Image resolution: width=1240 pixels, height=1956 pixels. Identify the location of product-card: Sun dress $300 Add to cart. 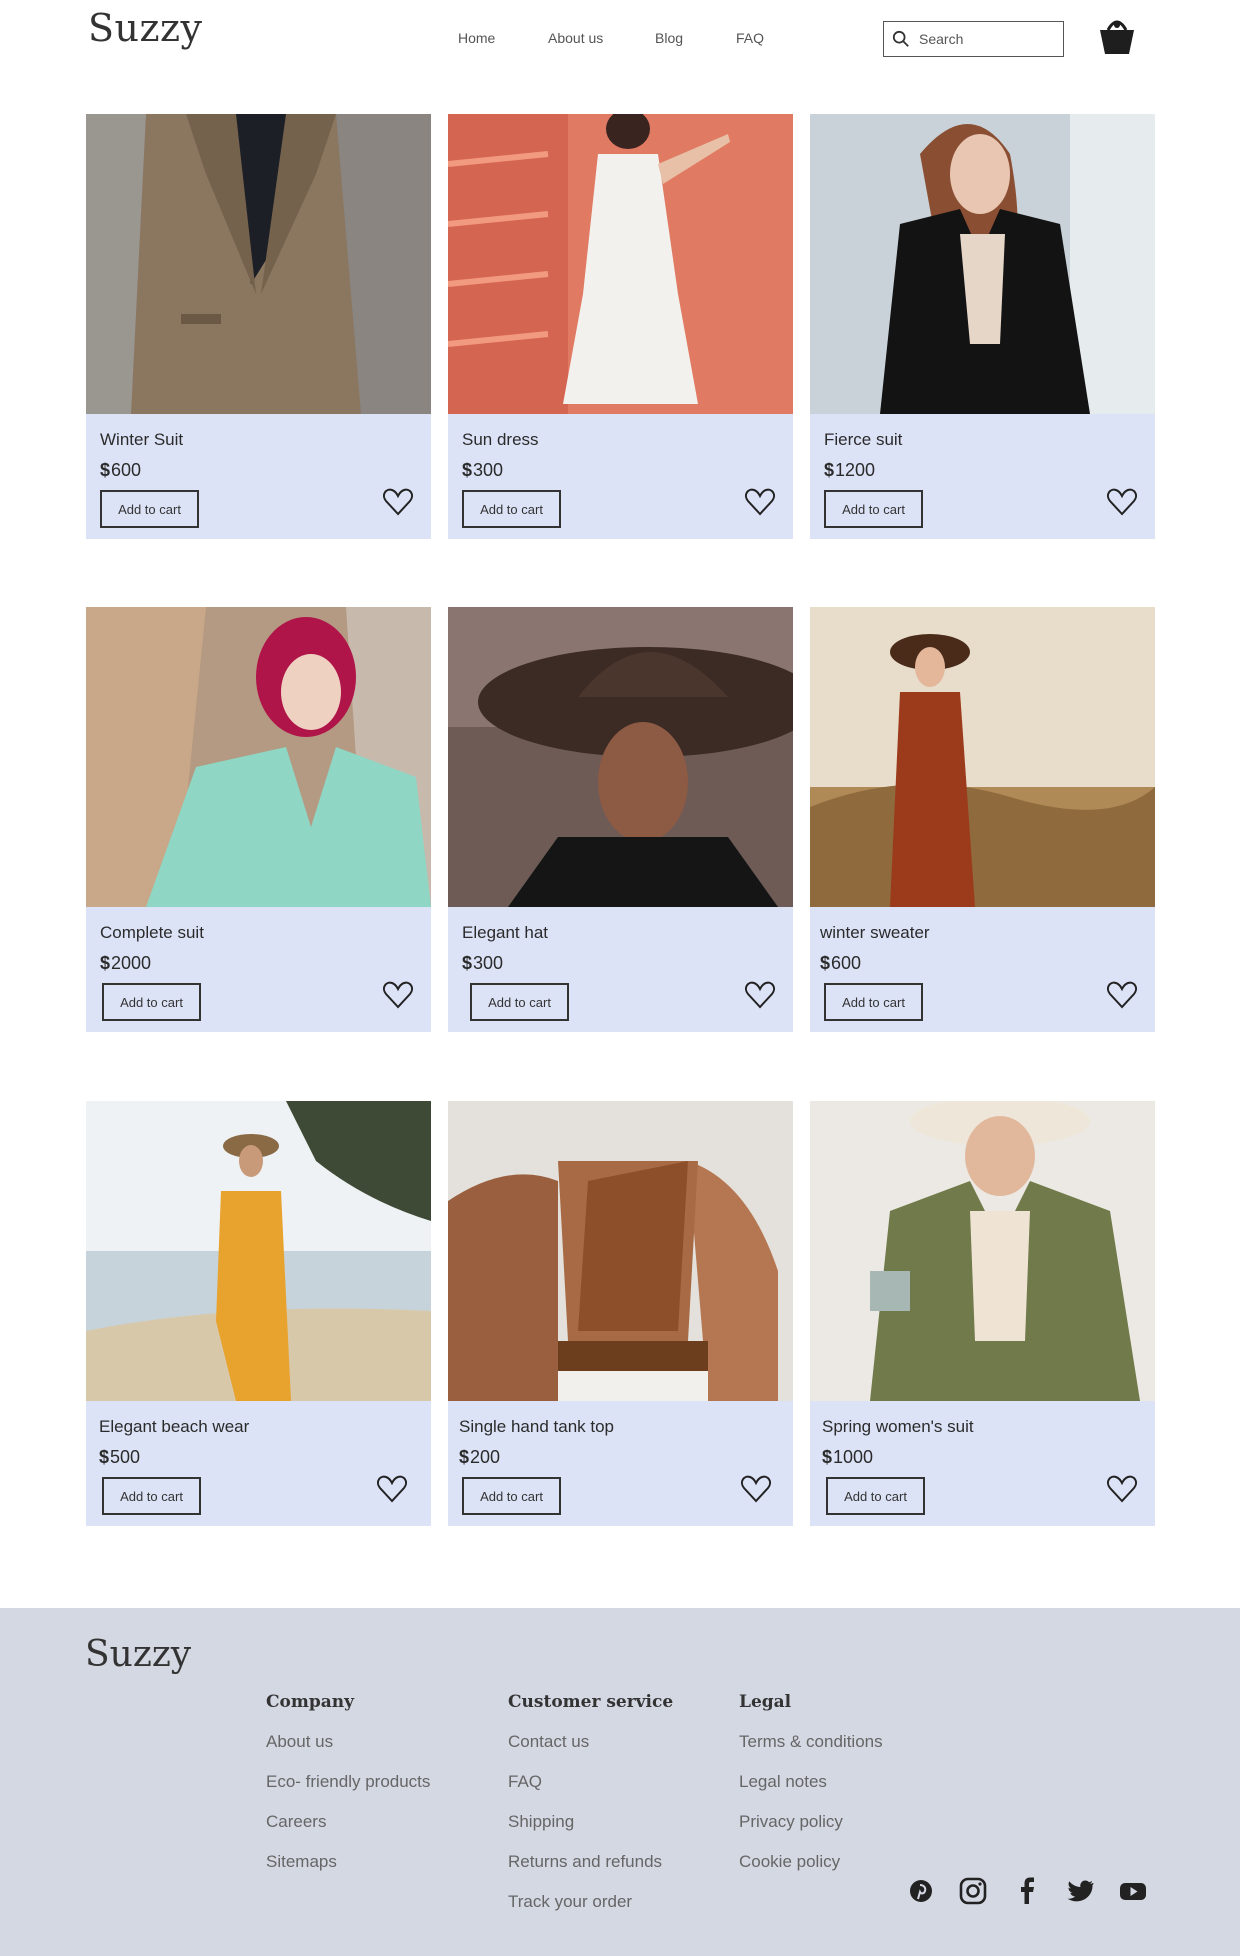
(620, 326).